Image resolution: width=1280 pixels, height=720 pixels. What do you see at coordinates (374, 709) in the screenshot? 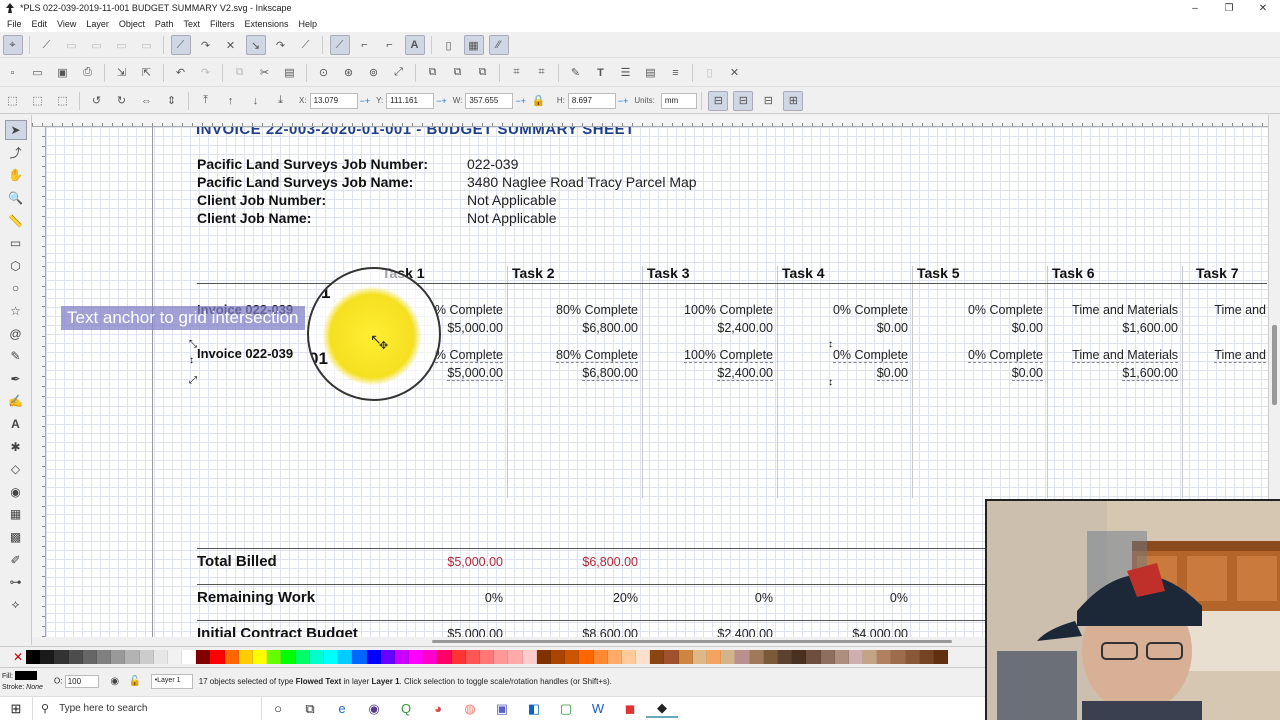
I see `app-icon: ◉` at bounding box center [374, 709].